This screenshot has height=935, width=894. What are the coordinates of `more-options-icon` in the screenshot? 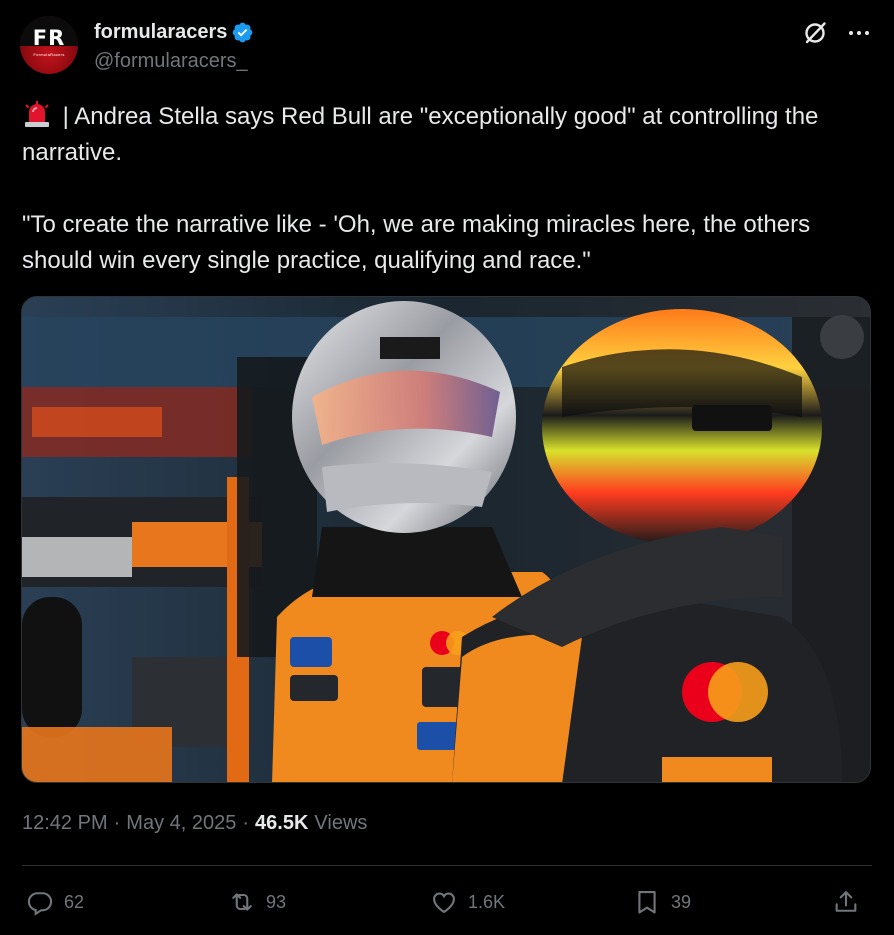 It's located at (859, 33).